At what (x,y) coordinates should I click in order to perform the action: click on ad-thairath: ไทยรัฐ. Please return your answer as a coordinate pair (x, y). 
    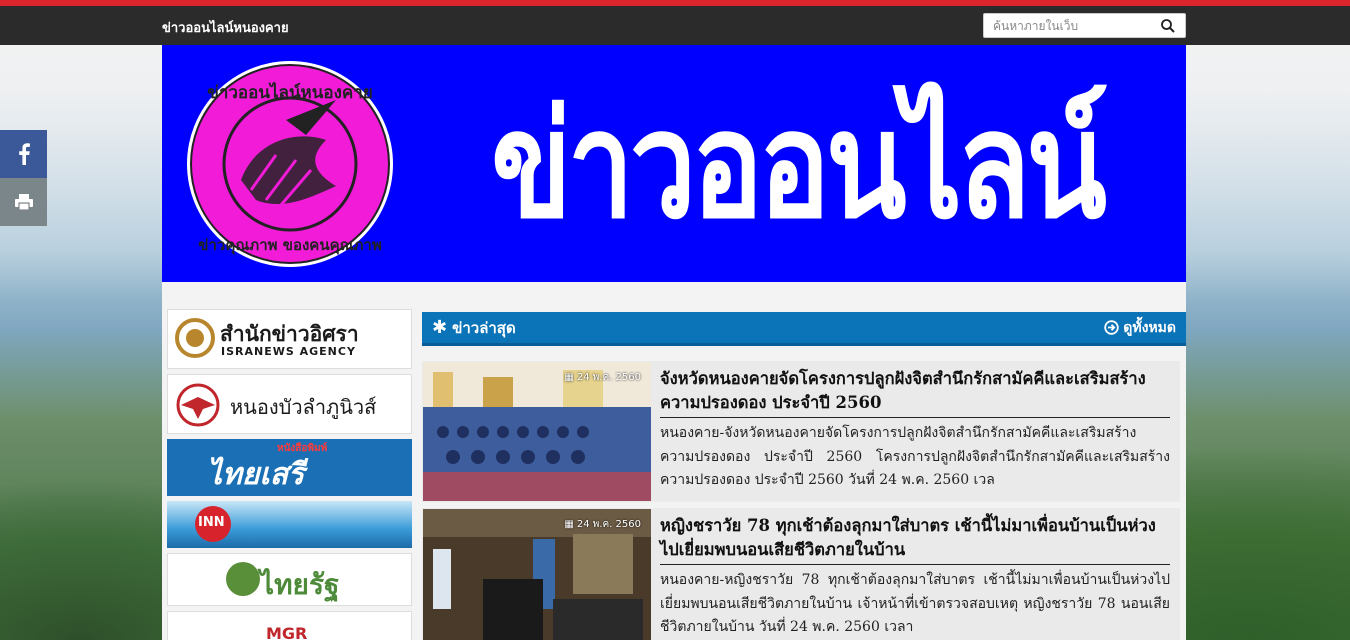
    Looking at the image, I should click on (289, 579).